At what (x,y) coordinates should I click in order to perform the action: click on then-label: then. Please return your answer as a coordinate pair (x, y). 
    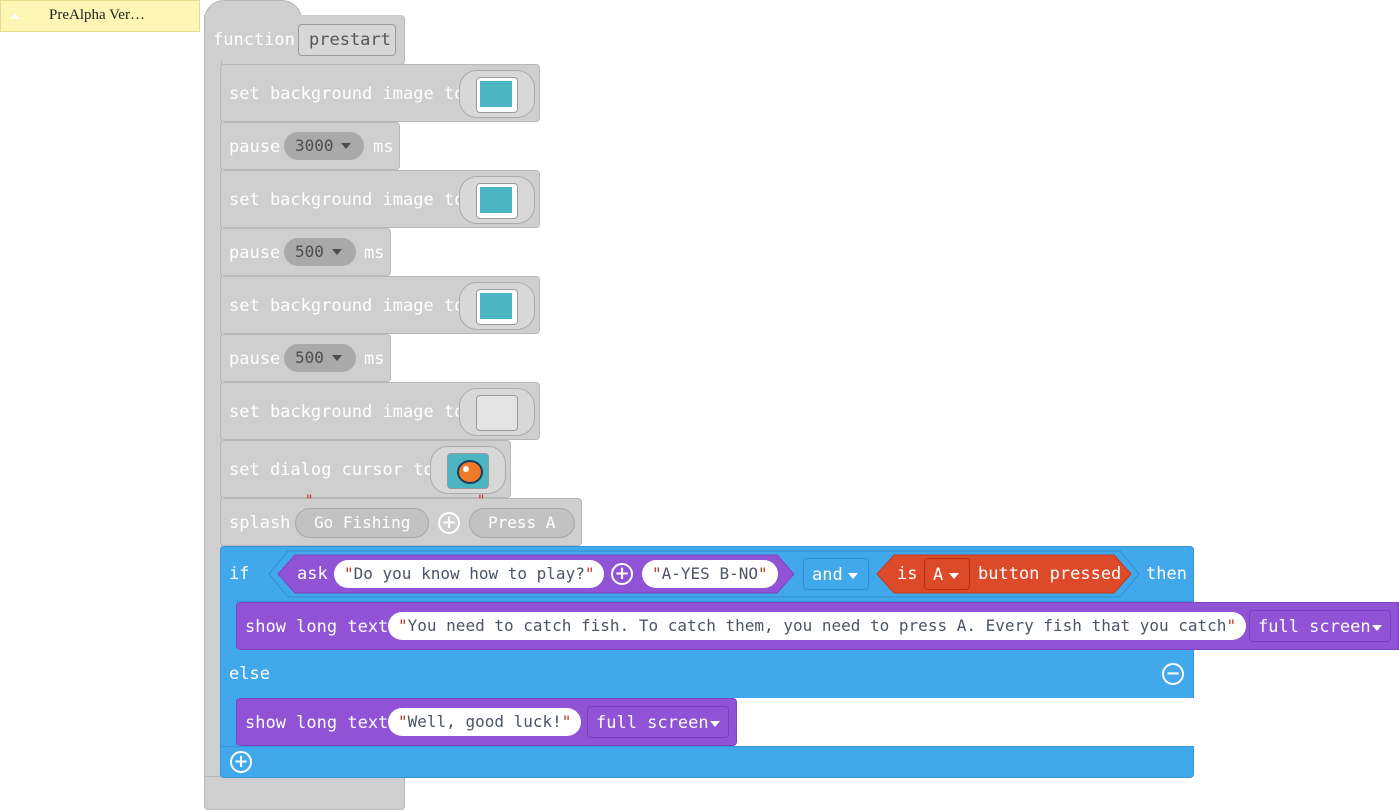
    Looking at the image, I should click on (1166, 574).